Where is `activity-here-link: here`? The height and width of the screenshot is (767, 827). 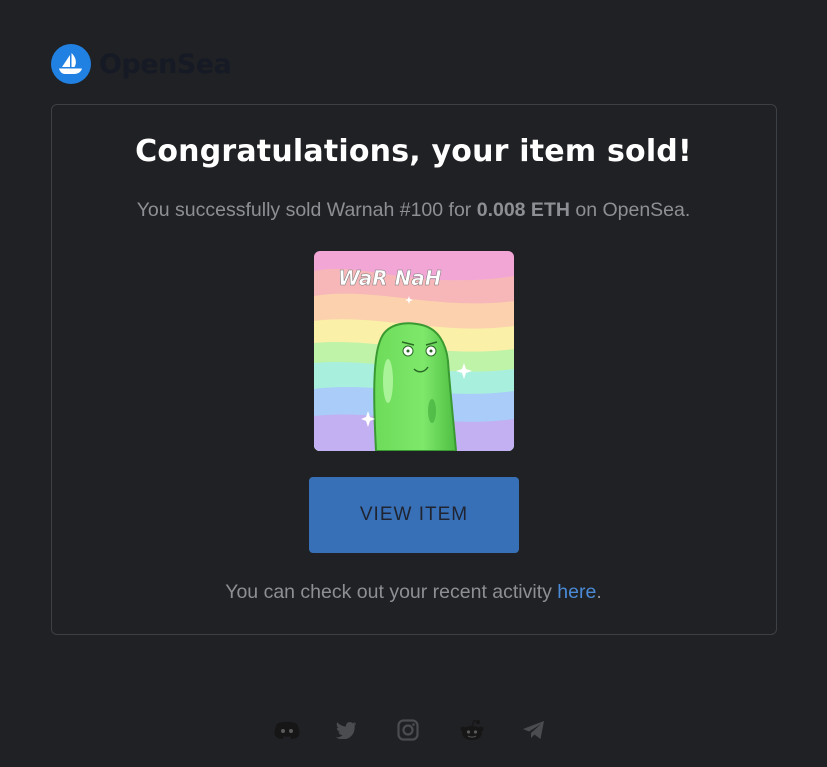
activity-here-link: here is located at coordinates (576, 592).